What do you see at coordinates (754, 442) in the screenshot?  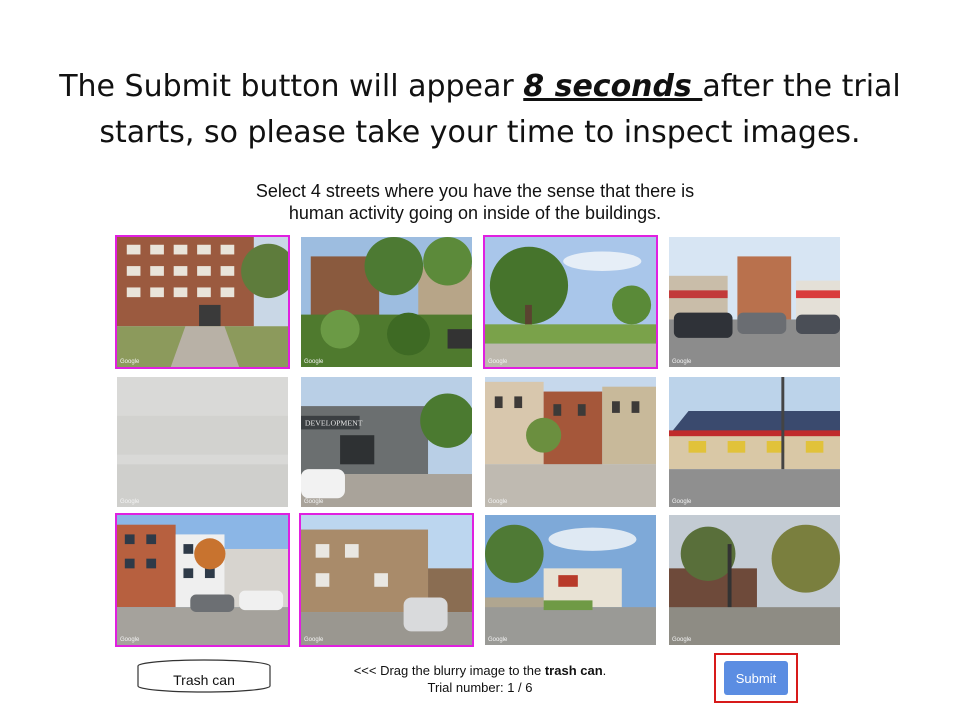 I see `street-image-8: Google` at bounding box center [754, 442].